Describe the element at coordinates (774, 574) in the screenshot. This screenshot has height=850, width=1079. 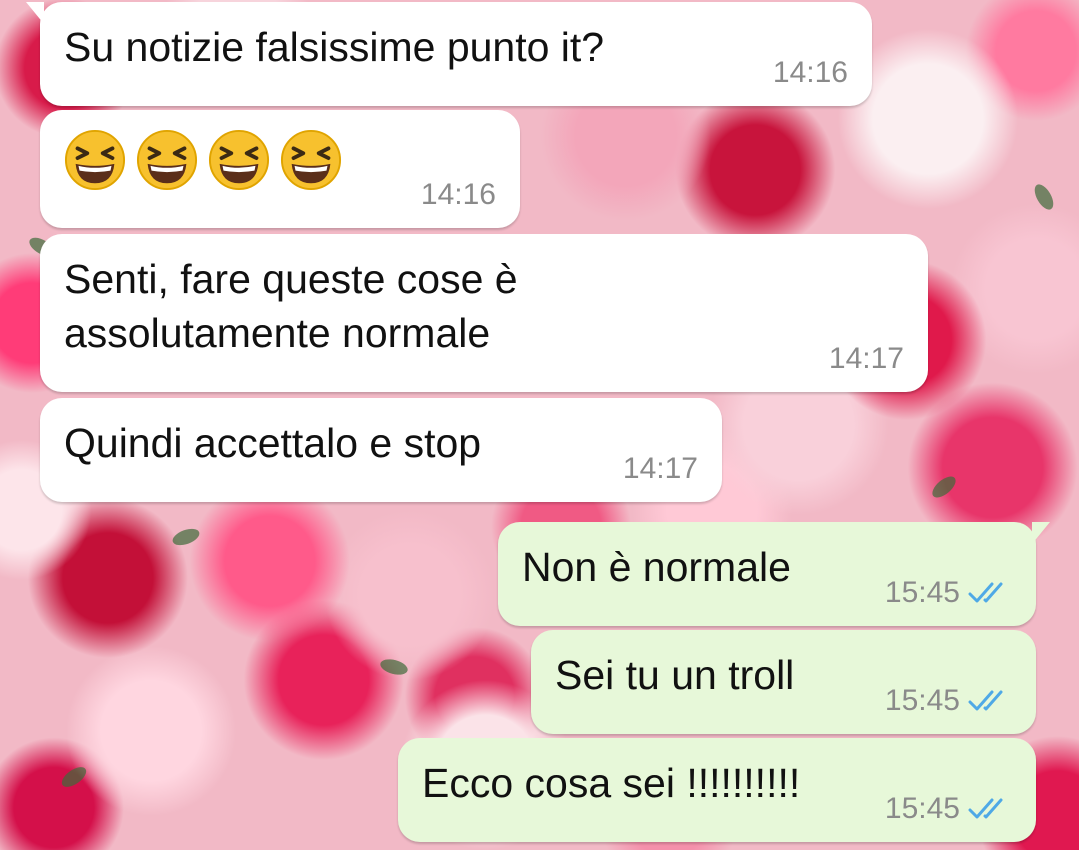
I see `message-bubble-outgoing: Non è normale 15:45` at that location.